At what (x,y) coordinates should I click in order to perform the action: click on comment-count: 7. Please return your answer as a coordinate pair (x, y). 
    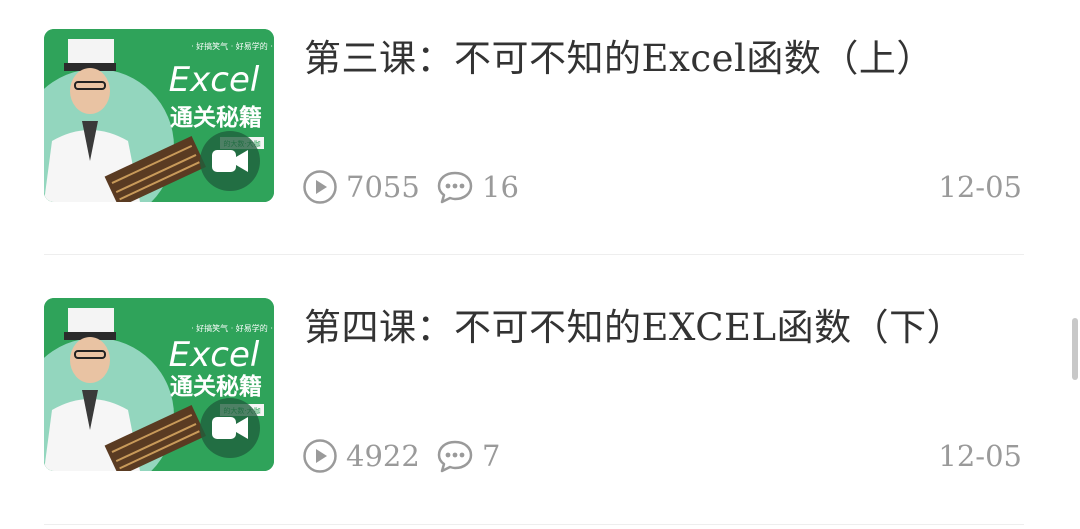
    Looking at the image, I should click on (468, 456).